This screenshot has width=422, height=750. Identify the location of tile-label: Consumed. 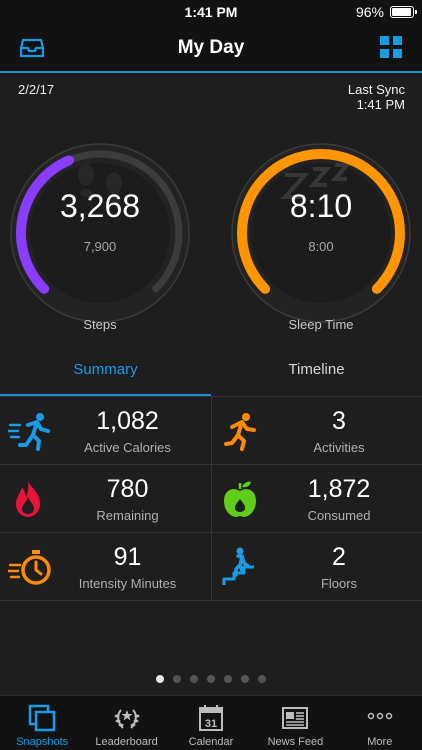
(339, 515).